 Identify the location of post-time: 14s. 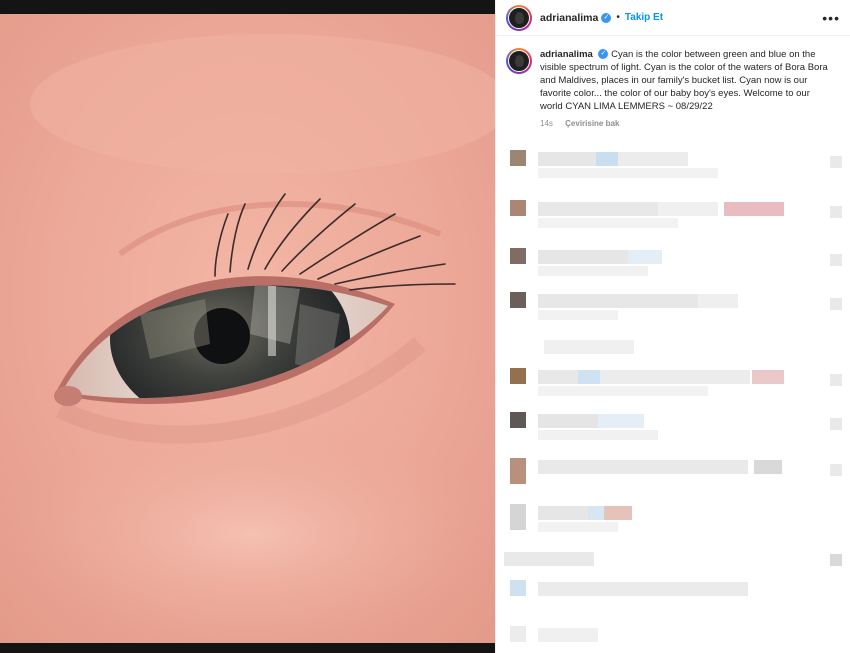
(546, 123).